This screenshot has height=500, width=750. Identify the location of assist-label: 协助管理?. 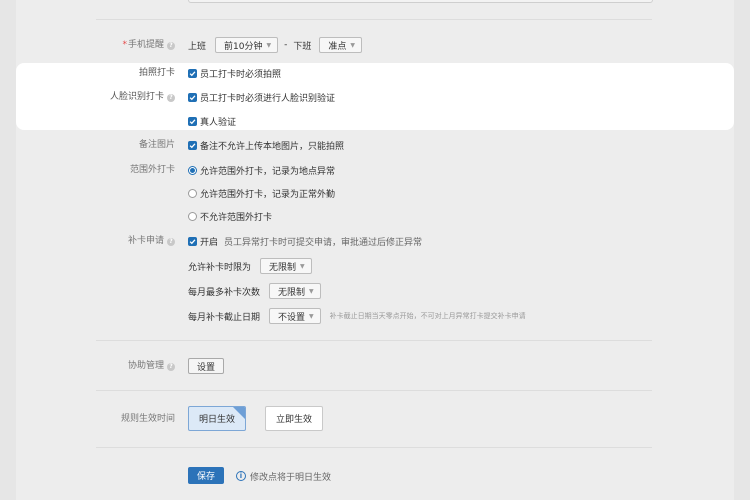
(151, 366).